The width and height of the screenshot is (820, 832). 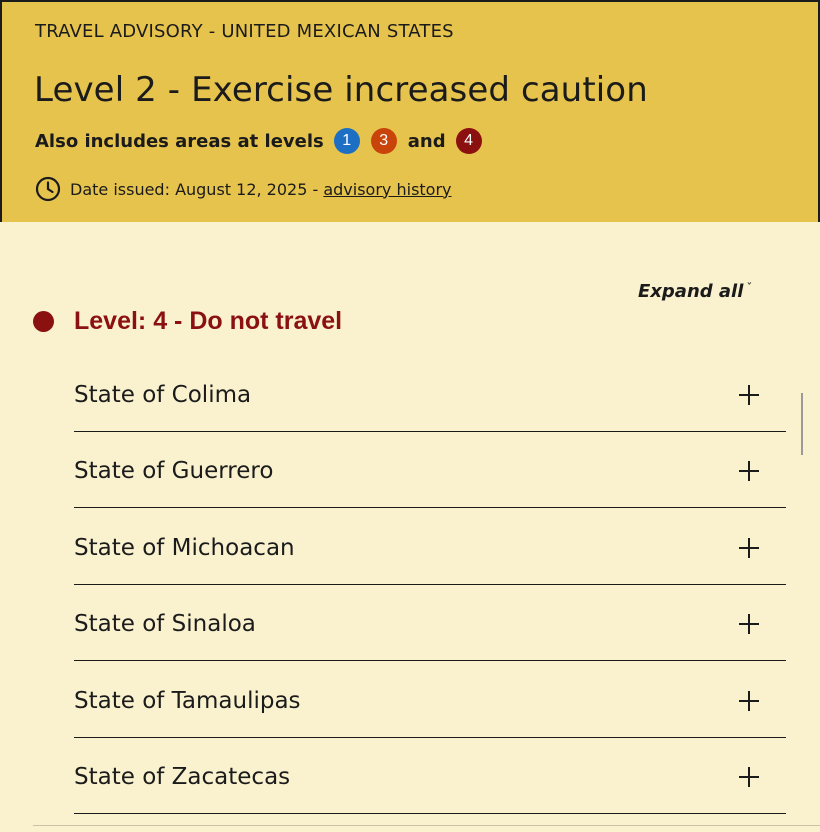 I want to click on level-4-heading: Level: 4 - Do not travel, so click(x=187, y=321).